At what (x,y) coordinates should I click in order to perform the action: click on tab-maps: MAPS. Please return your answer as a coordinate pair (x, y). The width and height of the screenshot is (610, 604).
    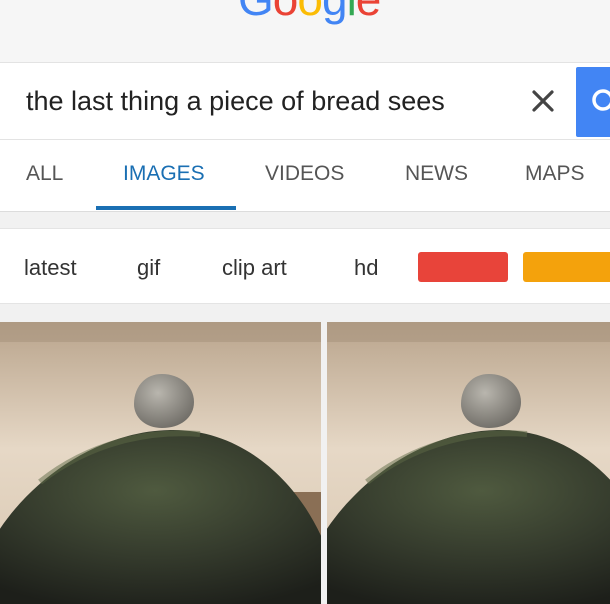
    Looking at the image, I should click on (555, 174).